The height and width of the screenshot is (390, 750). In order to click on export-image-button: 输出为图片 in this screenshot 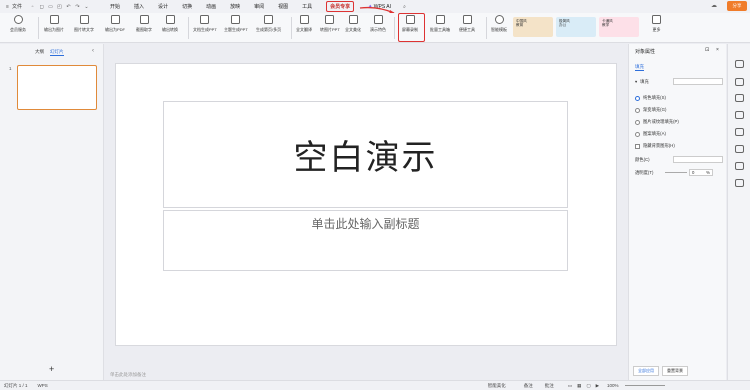, I will do `click(54, 24)`.